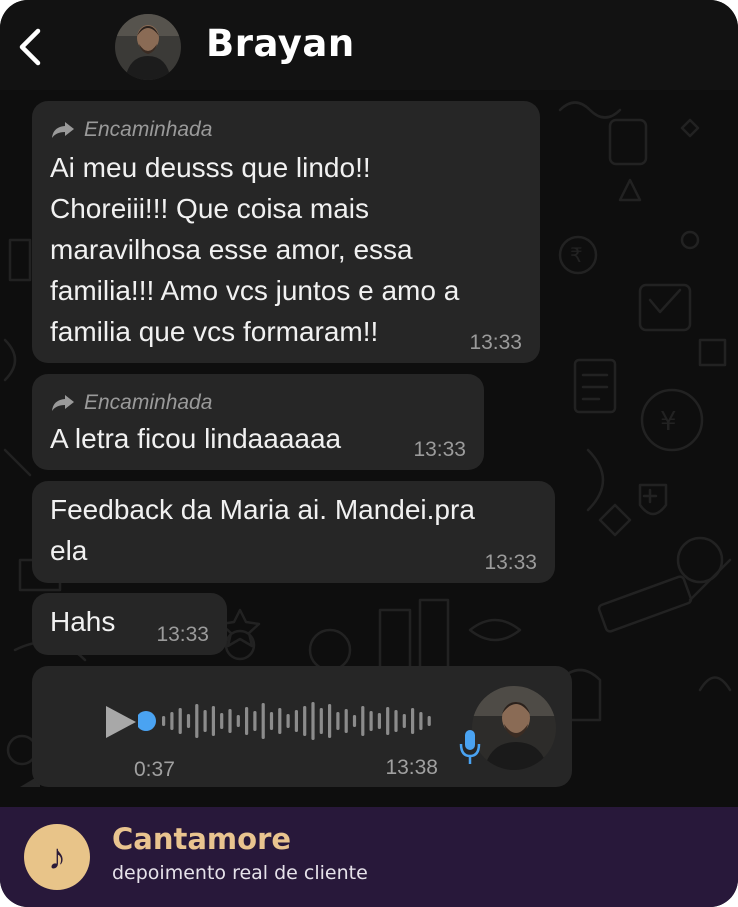 The width and height of the screenshot is (738, 907). Describe the element at coordinates (147, 721) in the screenshot. I see `audio-scrubber` at that location.